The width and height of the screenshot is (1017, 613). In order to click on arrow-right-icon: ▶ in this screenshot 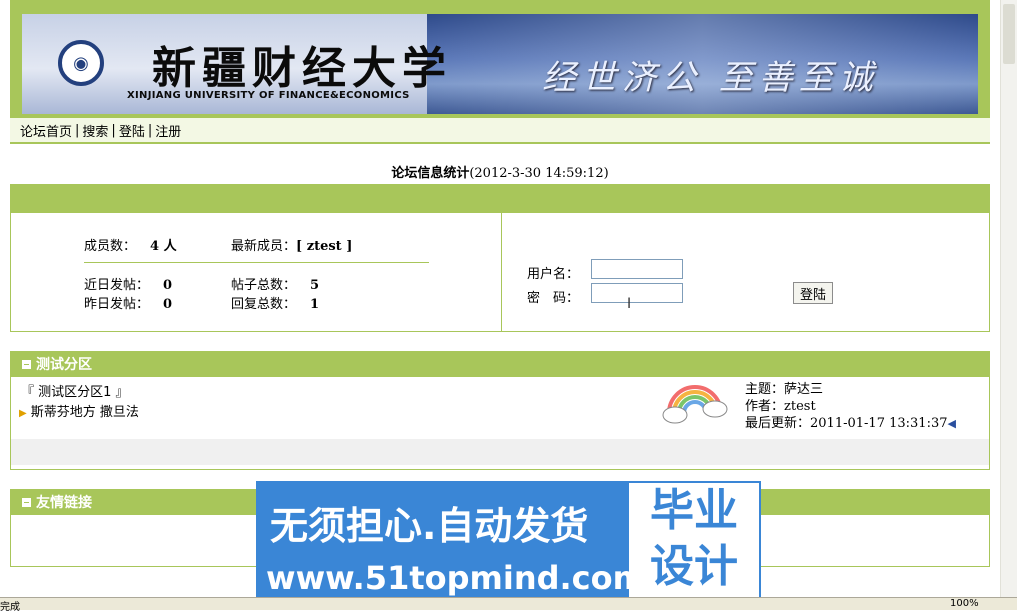, I will do `click(23, 413)`.